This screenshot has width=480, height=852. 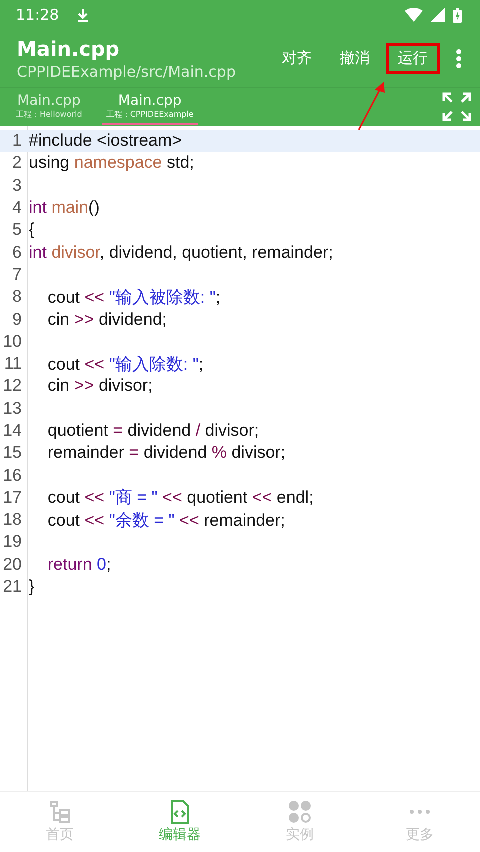 I want to click on toolbar-action: 撤消, so click(x=355, y=58).